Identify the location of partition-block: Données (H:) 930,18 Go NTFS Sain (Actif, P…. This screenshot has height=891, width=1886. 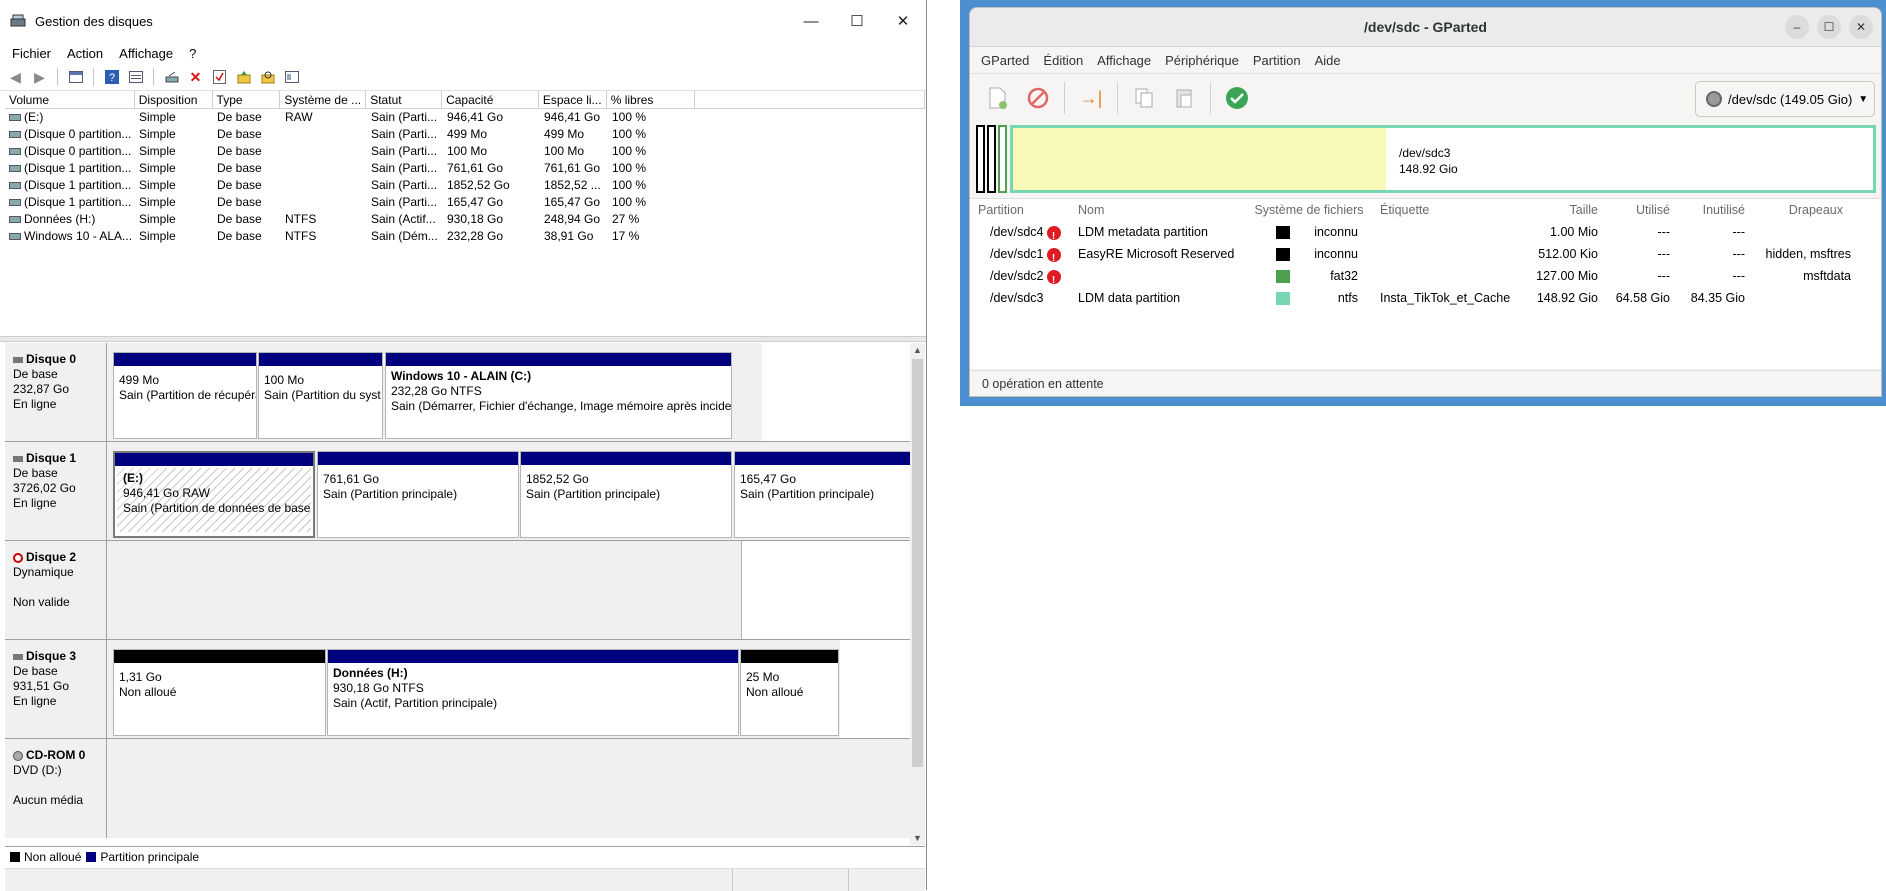
(533, 692).